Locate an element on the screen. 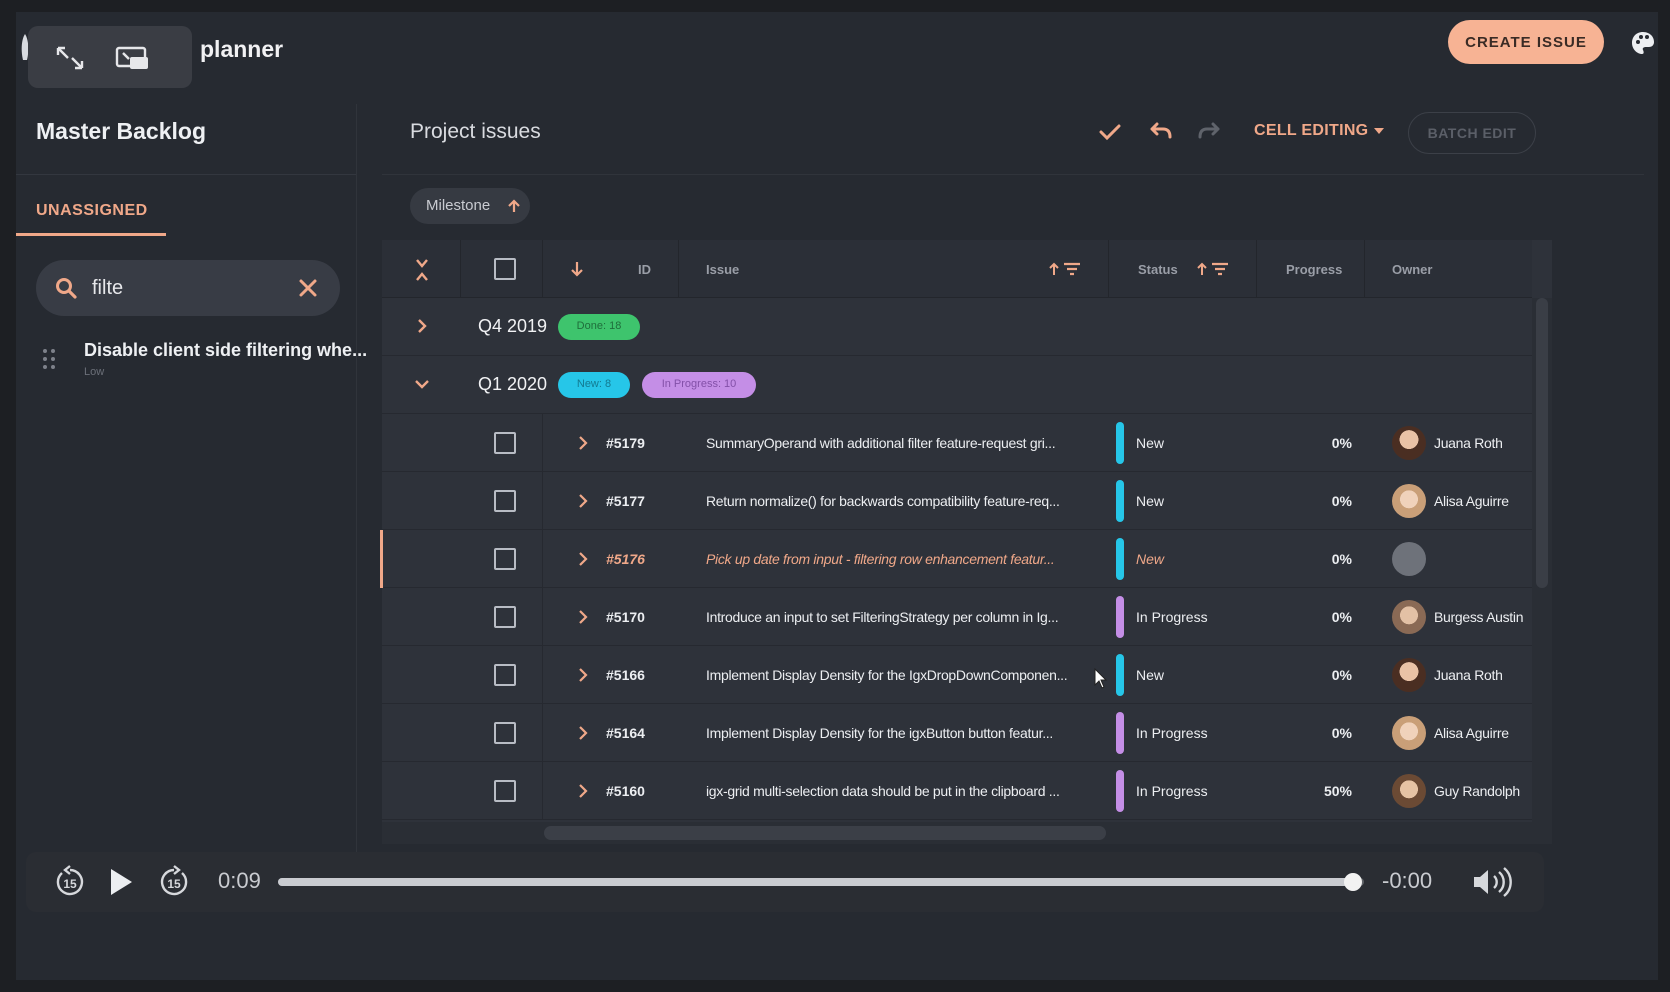  column-id: ID is located at coordinates (644, 269).